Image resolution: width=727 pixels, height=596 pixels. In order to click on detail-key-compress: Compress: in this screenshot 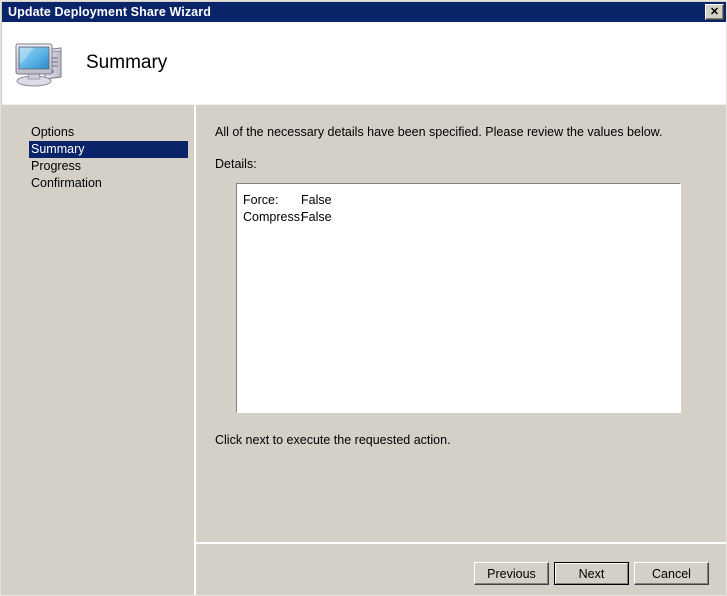, I will do `click(273, 217)`.